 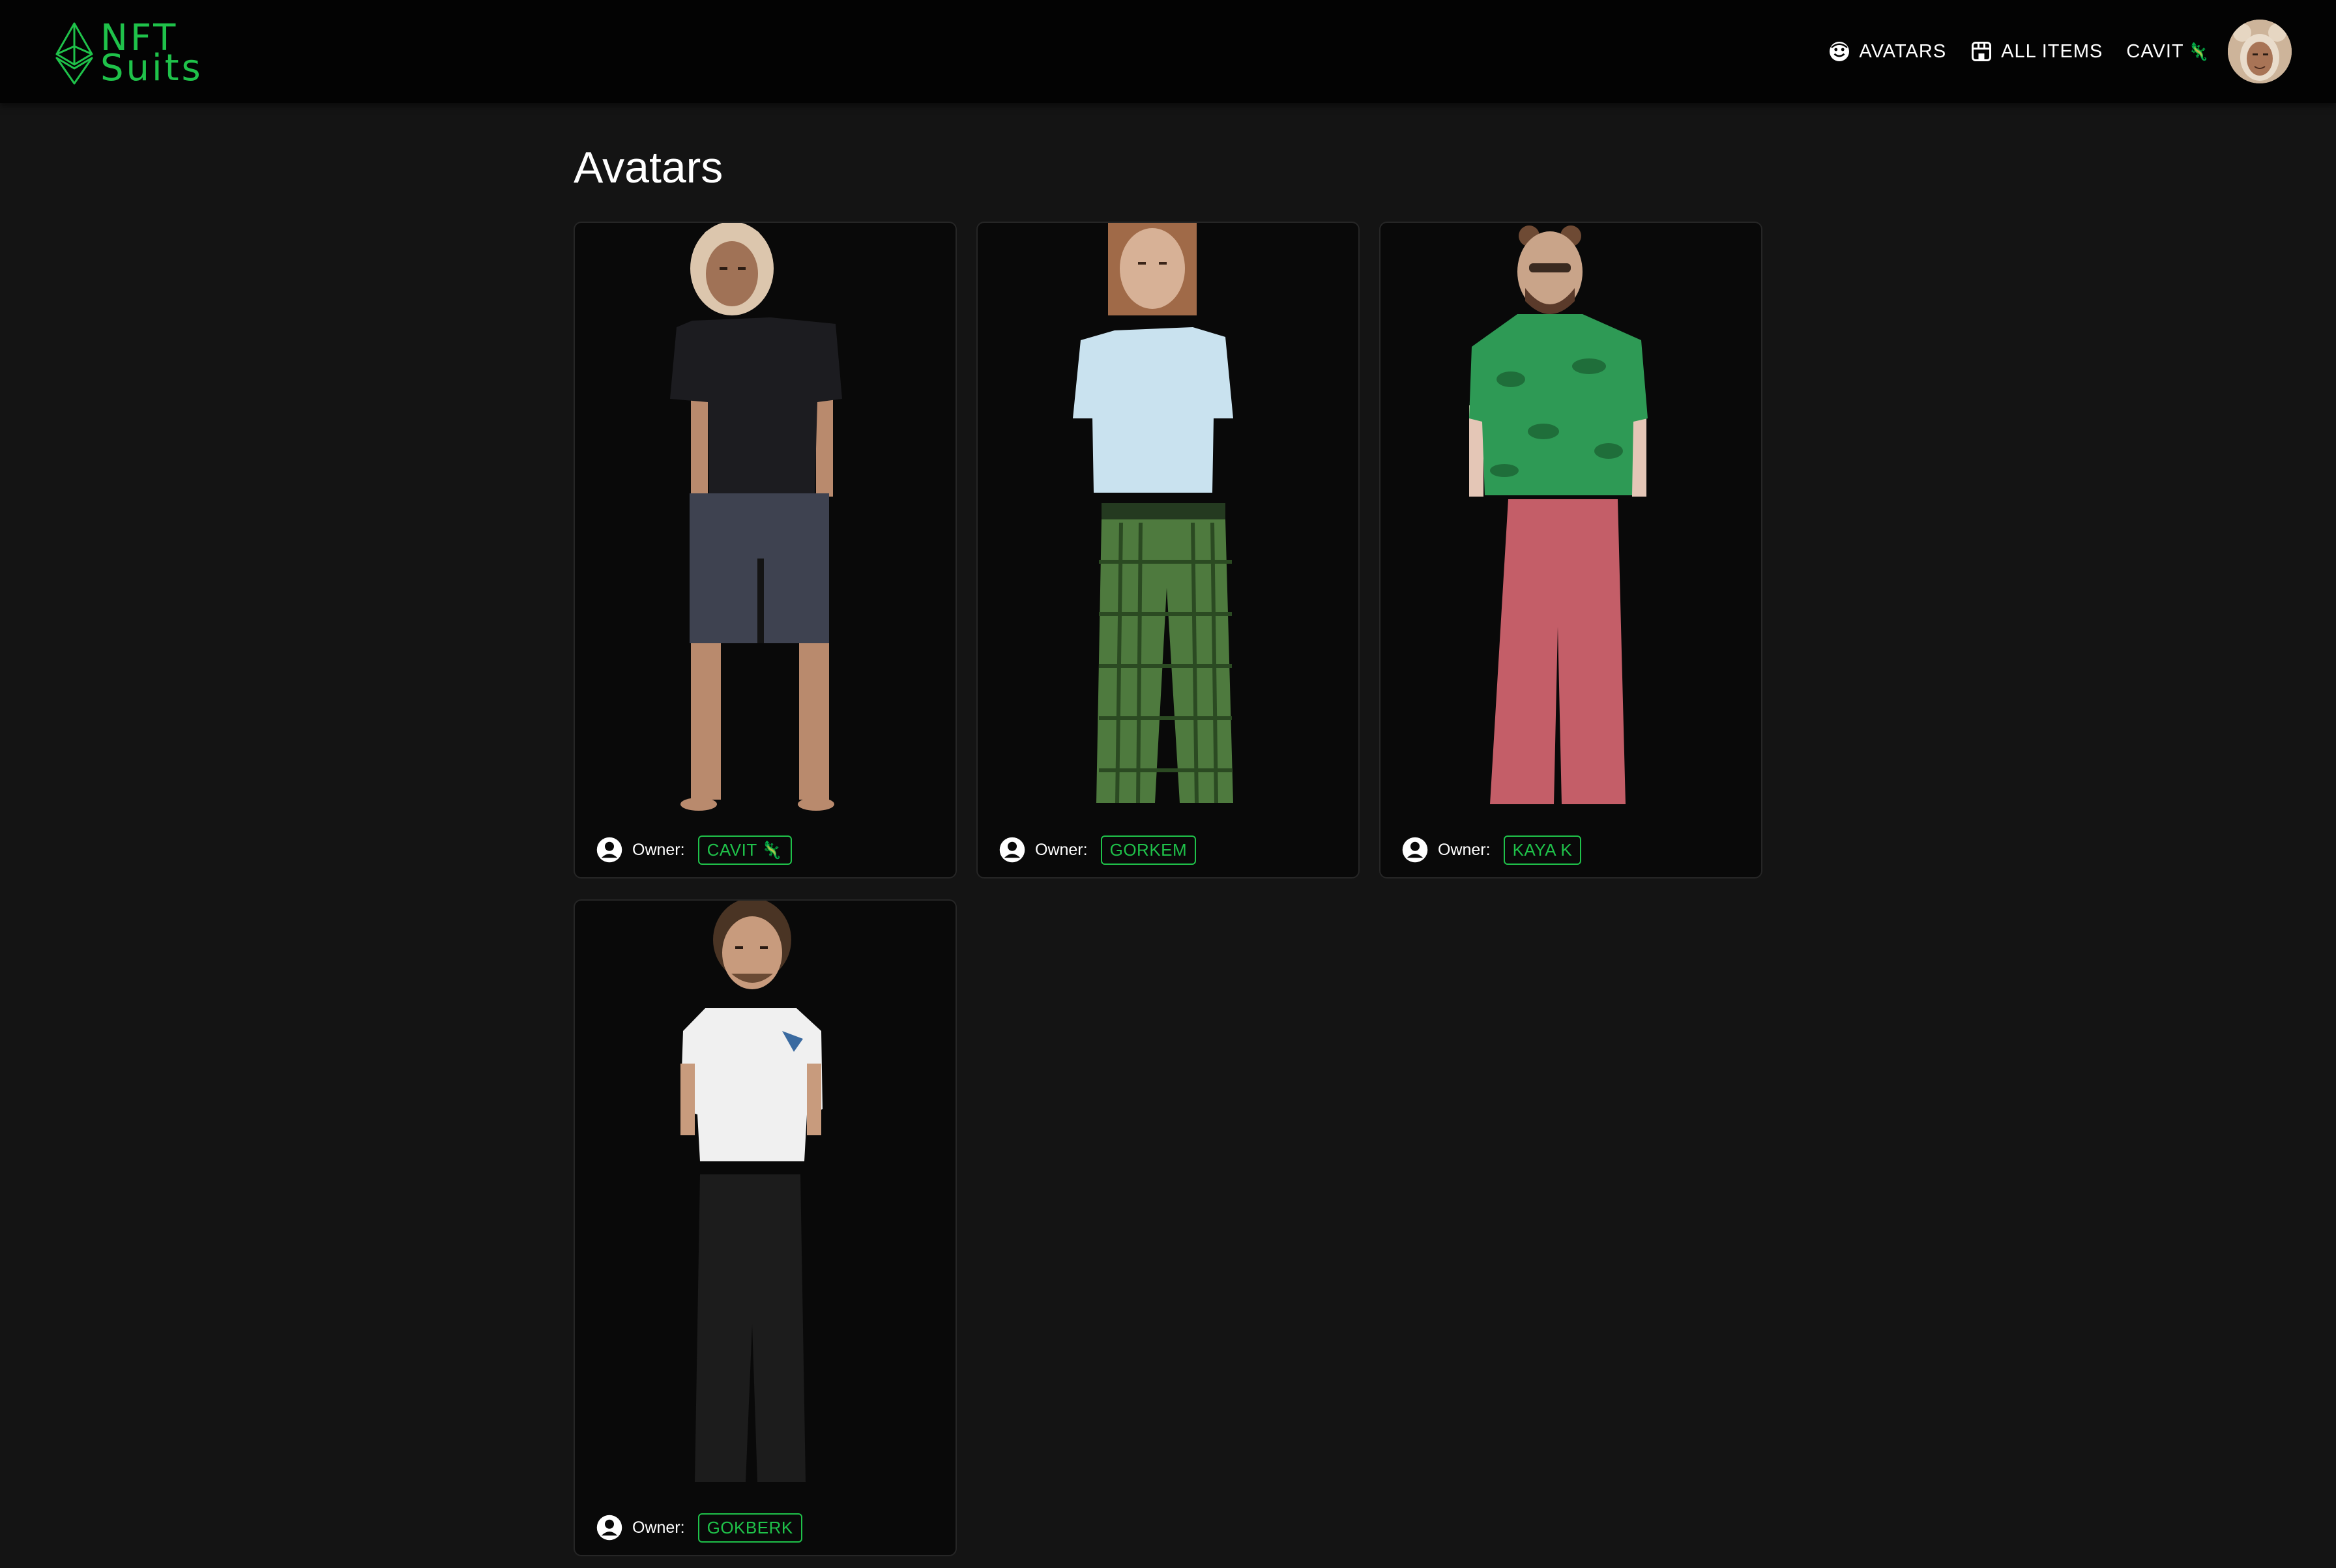 I want to click on nav-menu: AVATARS ALL ITEMS CAVIT 🦎, so click(x=2048, y=51).